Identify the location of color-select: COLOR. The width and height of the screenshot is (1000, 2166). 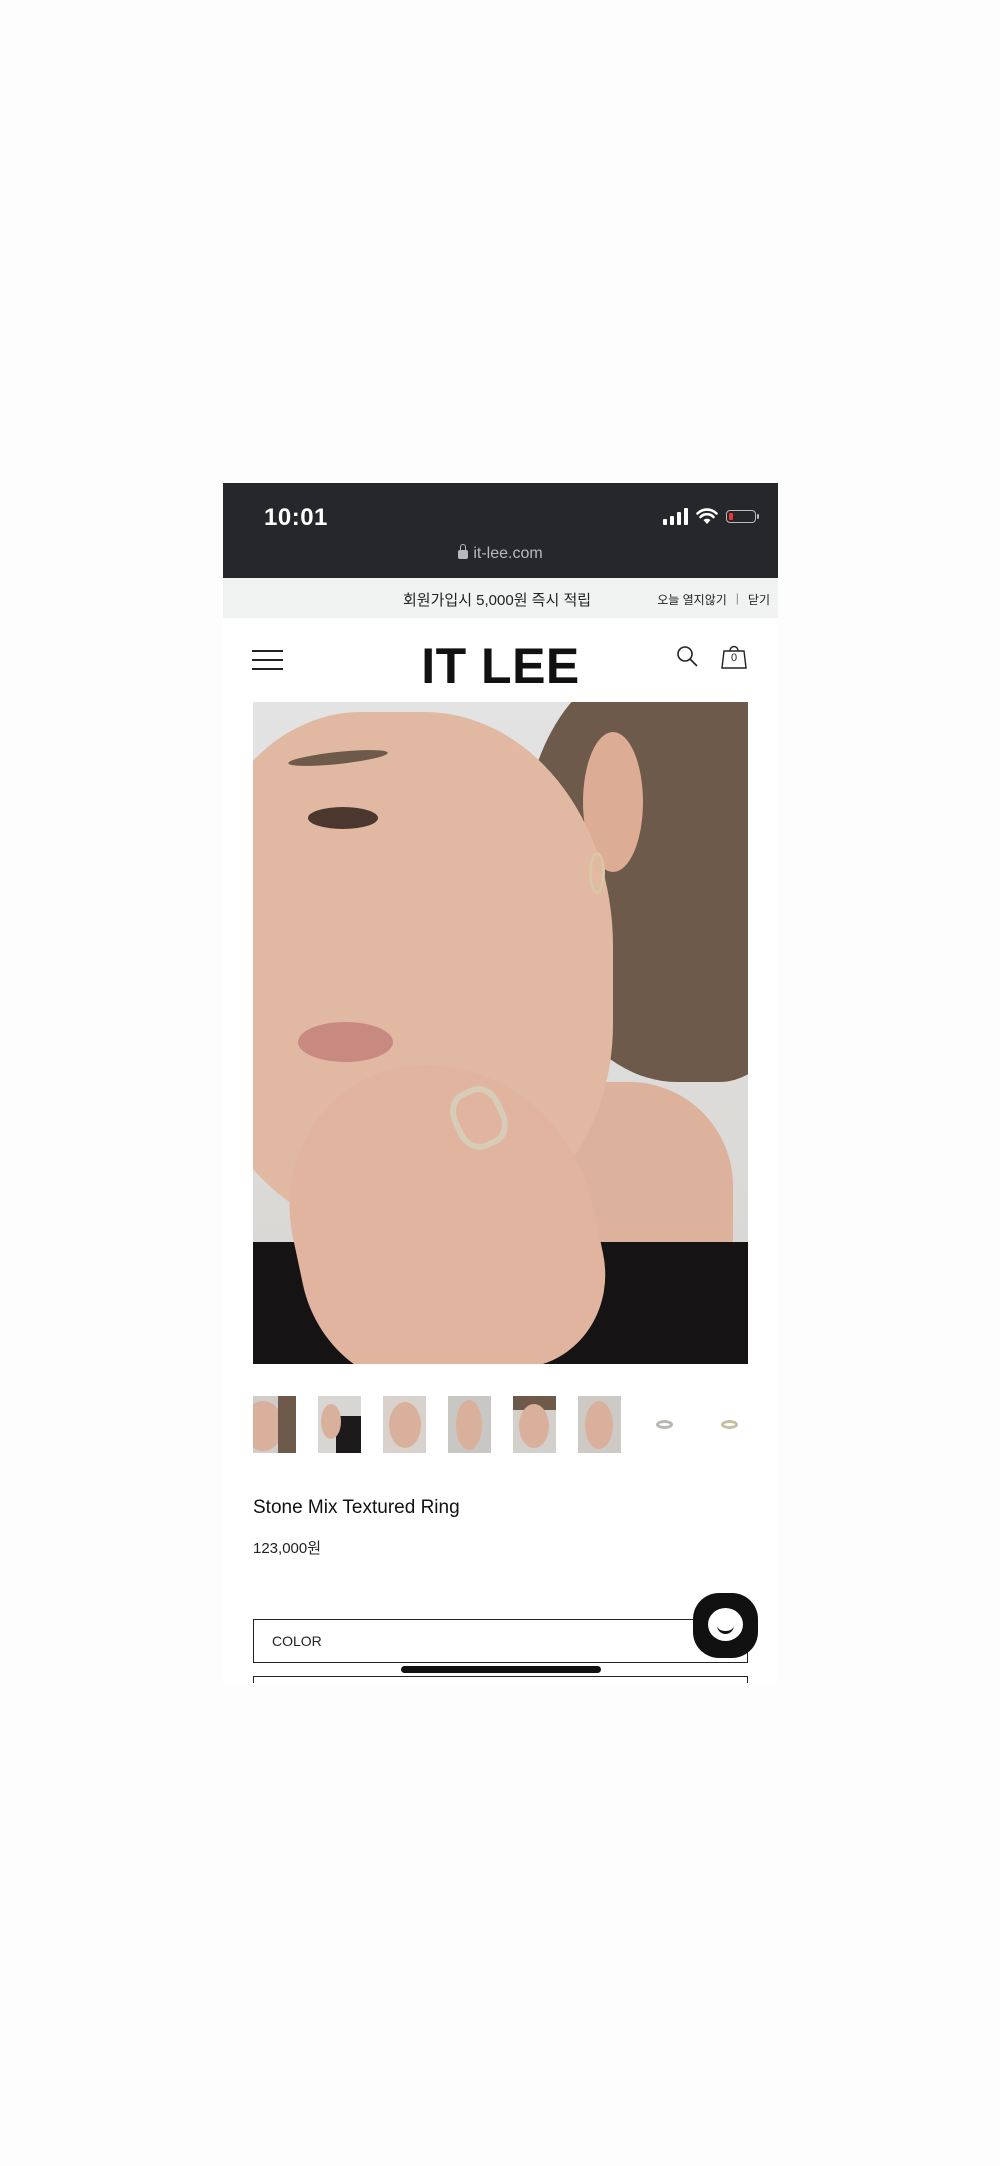
(500, 1641).